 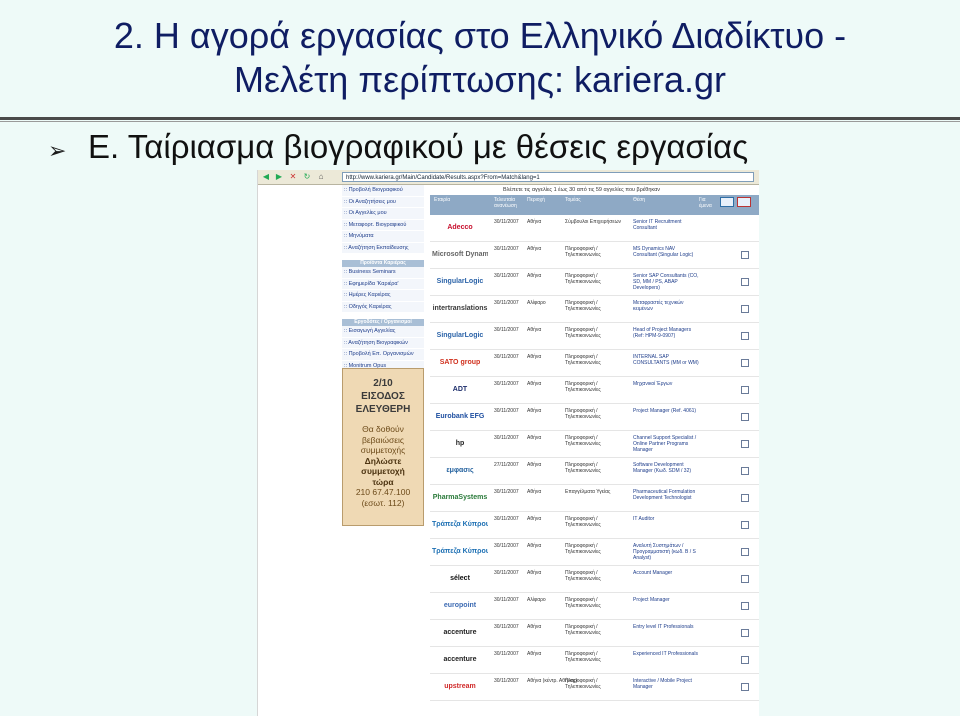 I want to click on company-logo: SATO group, so click(x=460, y=363).